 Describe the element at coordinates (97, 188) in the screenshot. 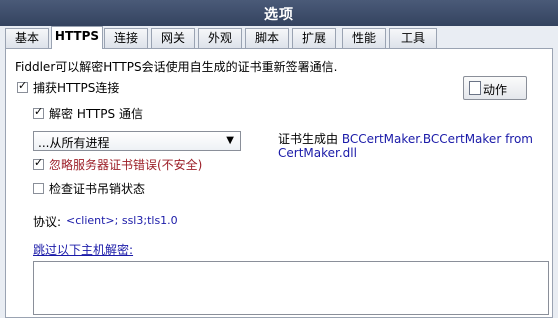

I see `check-revocation-label: 检查证书吊销状态` at that location.